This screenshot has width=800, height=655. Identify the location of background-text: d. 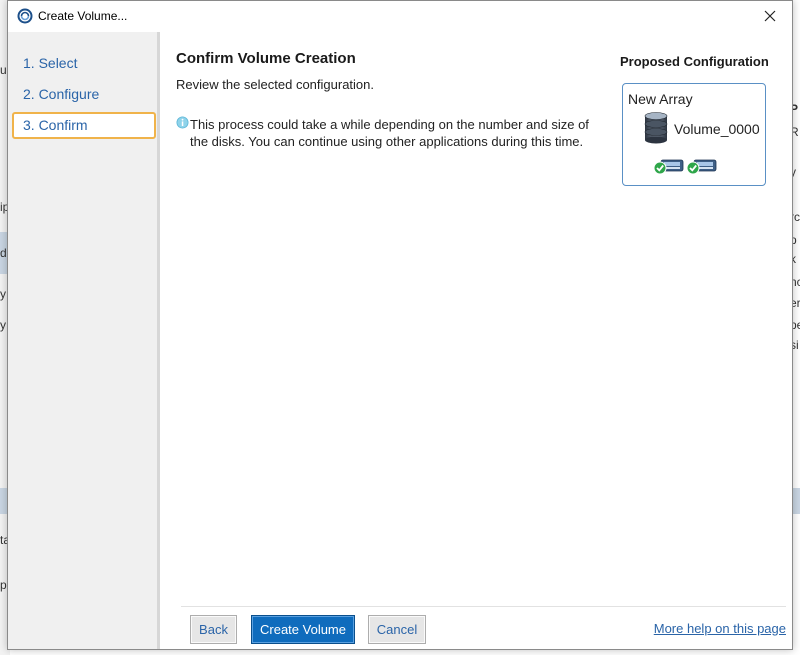
(3, 253).